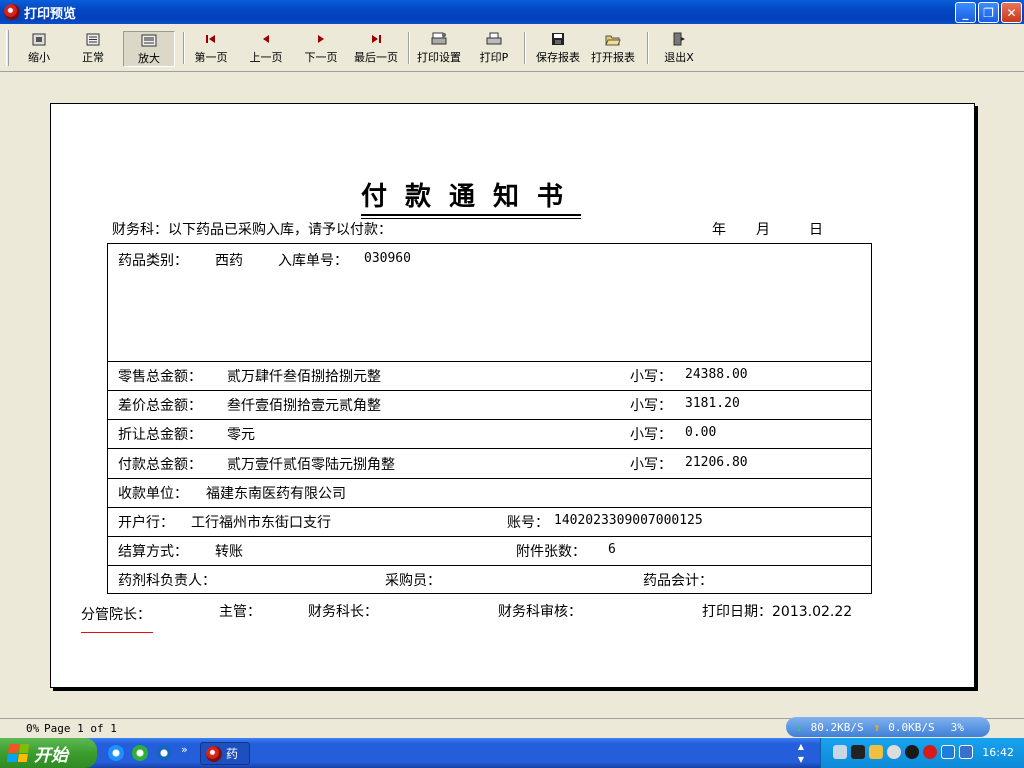  I want to click on save-report-label: 保存报表, so click(558, 57).